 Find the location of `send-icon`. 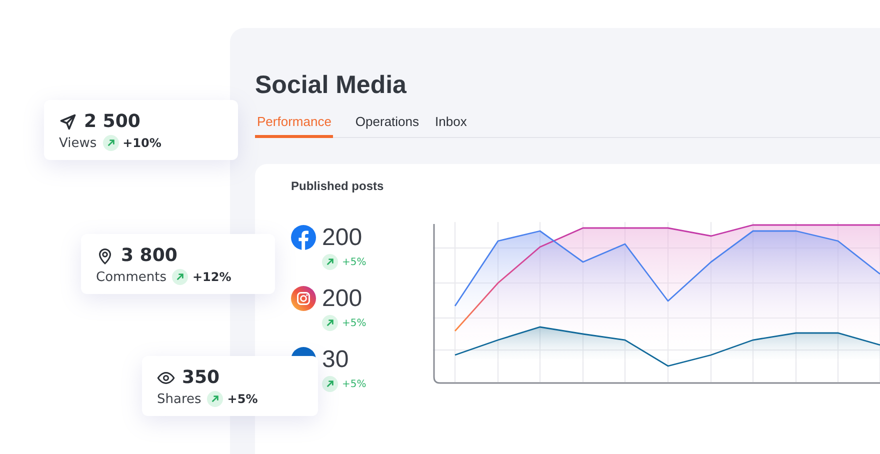

send-icon is located at coordinates (68, 122).